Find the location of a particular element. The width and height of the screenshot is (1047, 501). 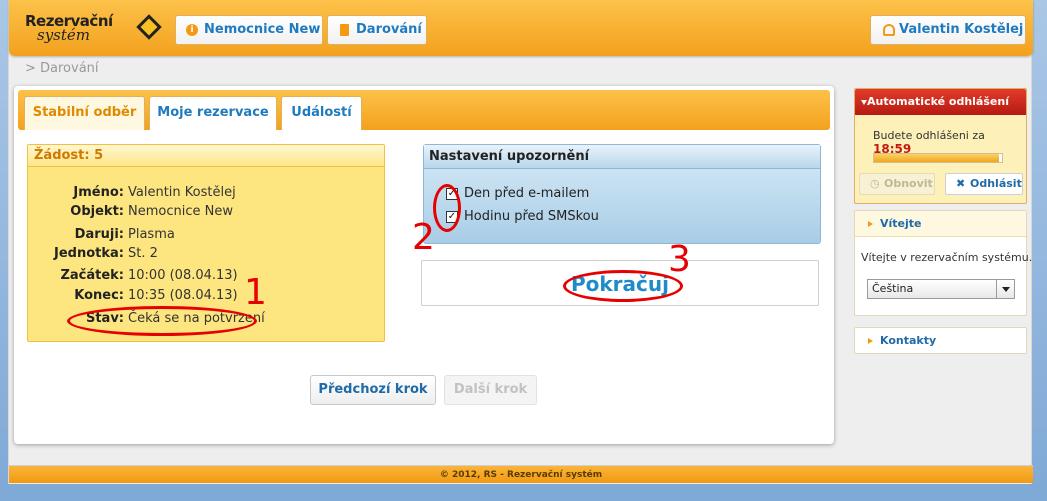

tab-my-reservations: Moje rezervace is located at coordinates (213, 113).